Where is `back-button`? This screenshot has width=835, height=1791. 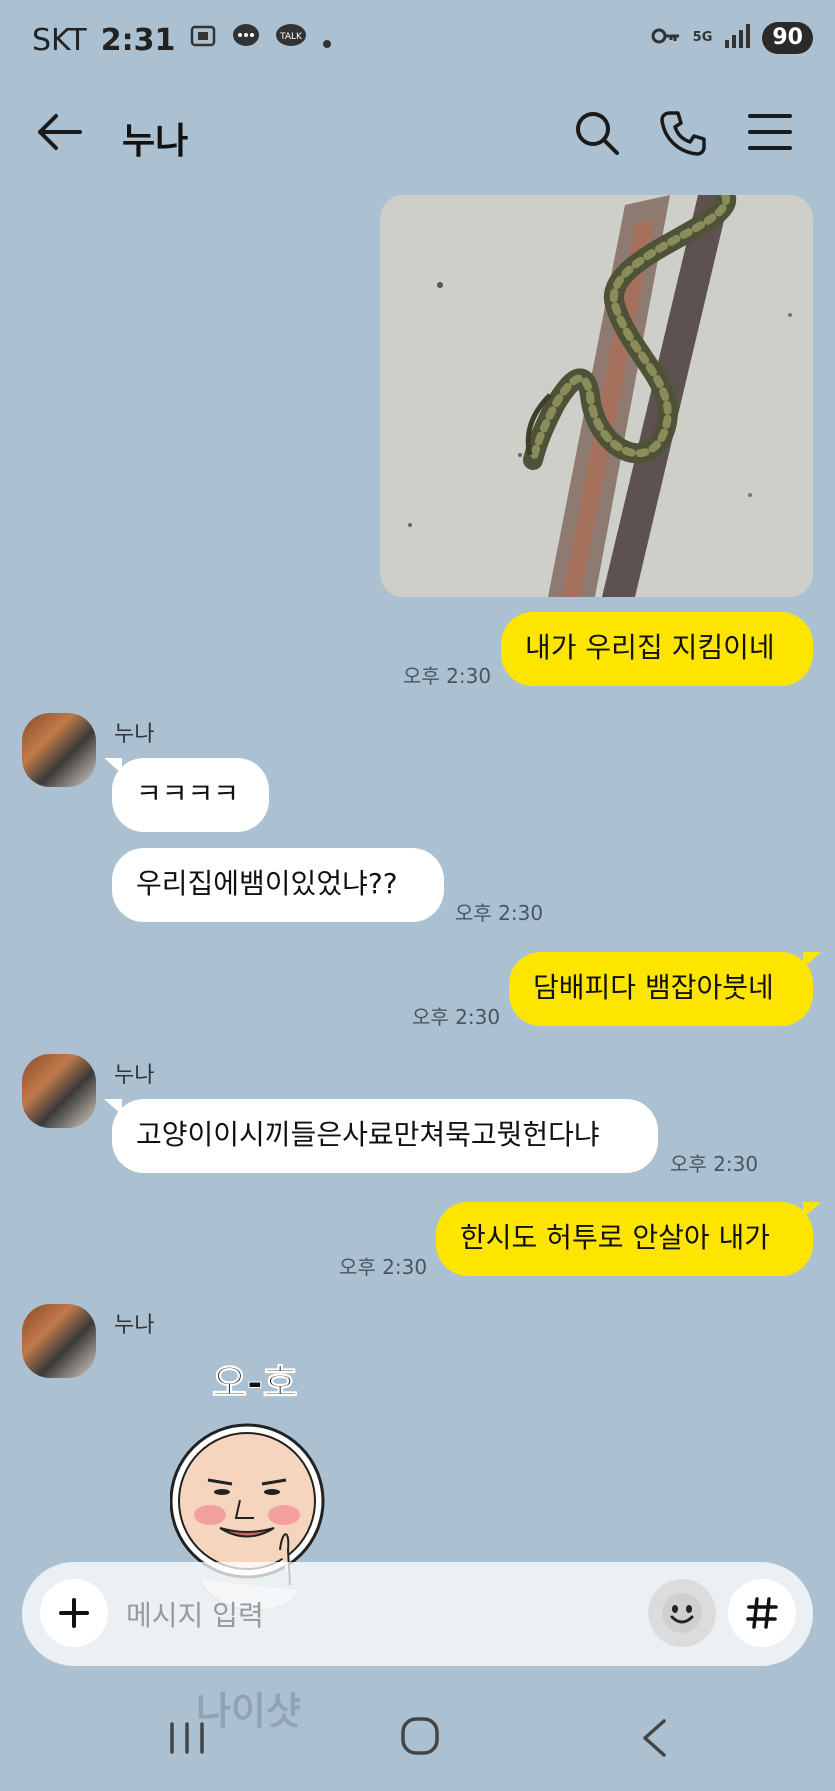
back-button is located at coordinates (59, 134).